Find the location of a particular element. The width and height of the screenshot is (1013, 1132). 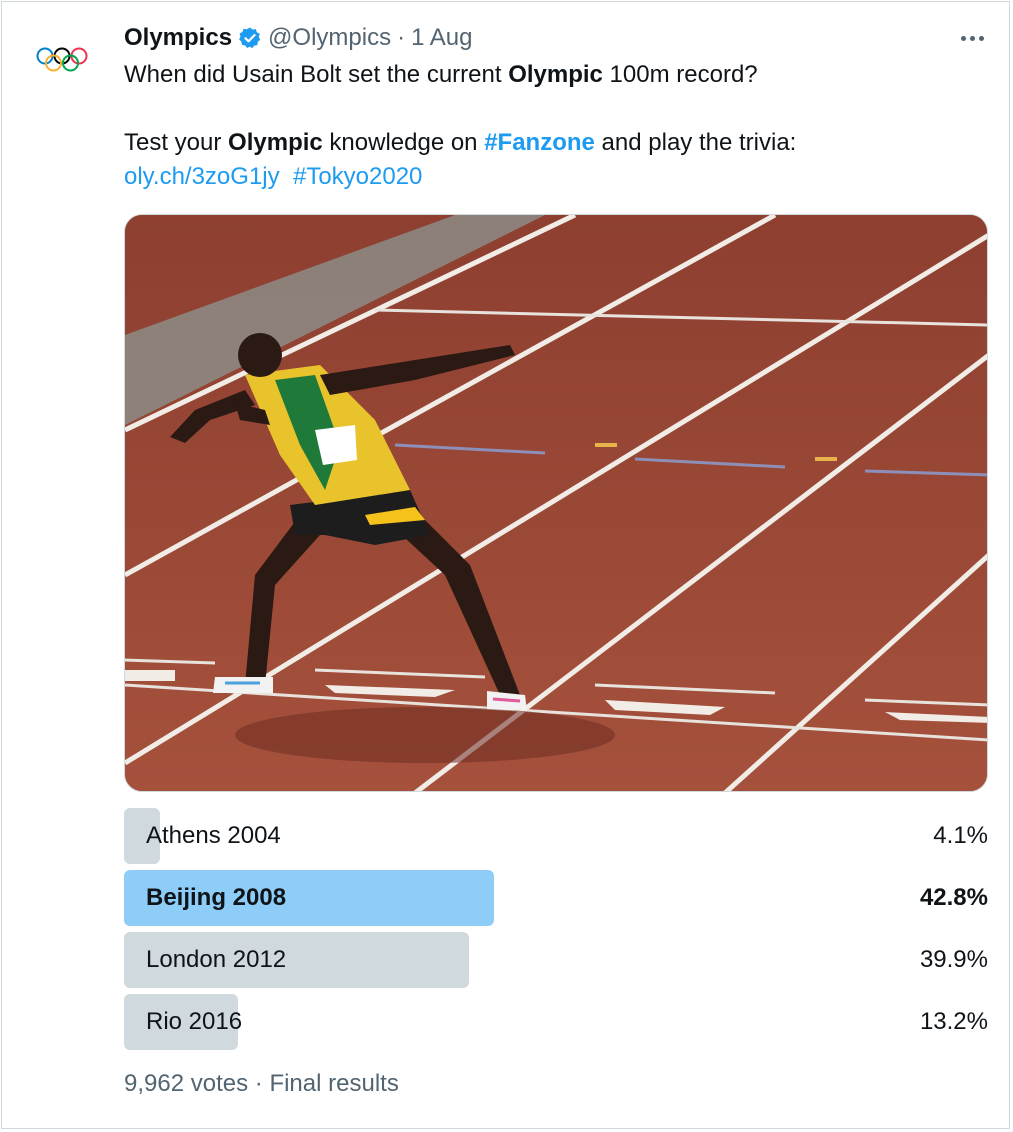

url-link: oly.ch/3zoG1jy is located at coordinates (202, 176).